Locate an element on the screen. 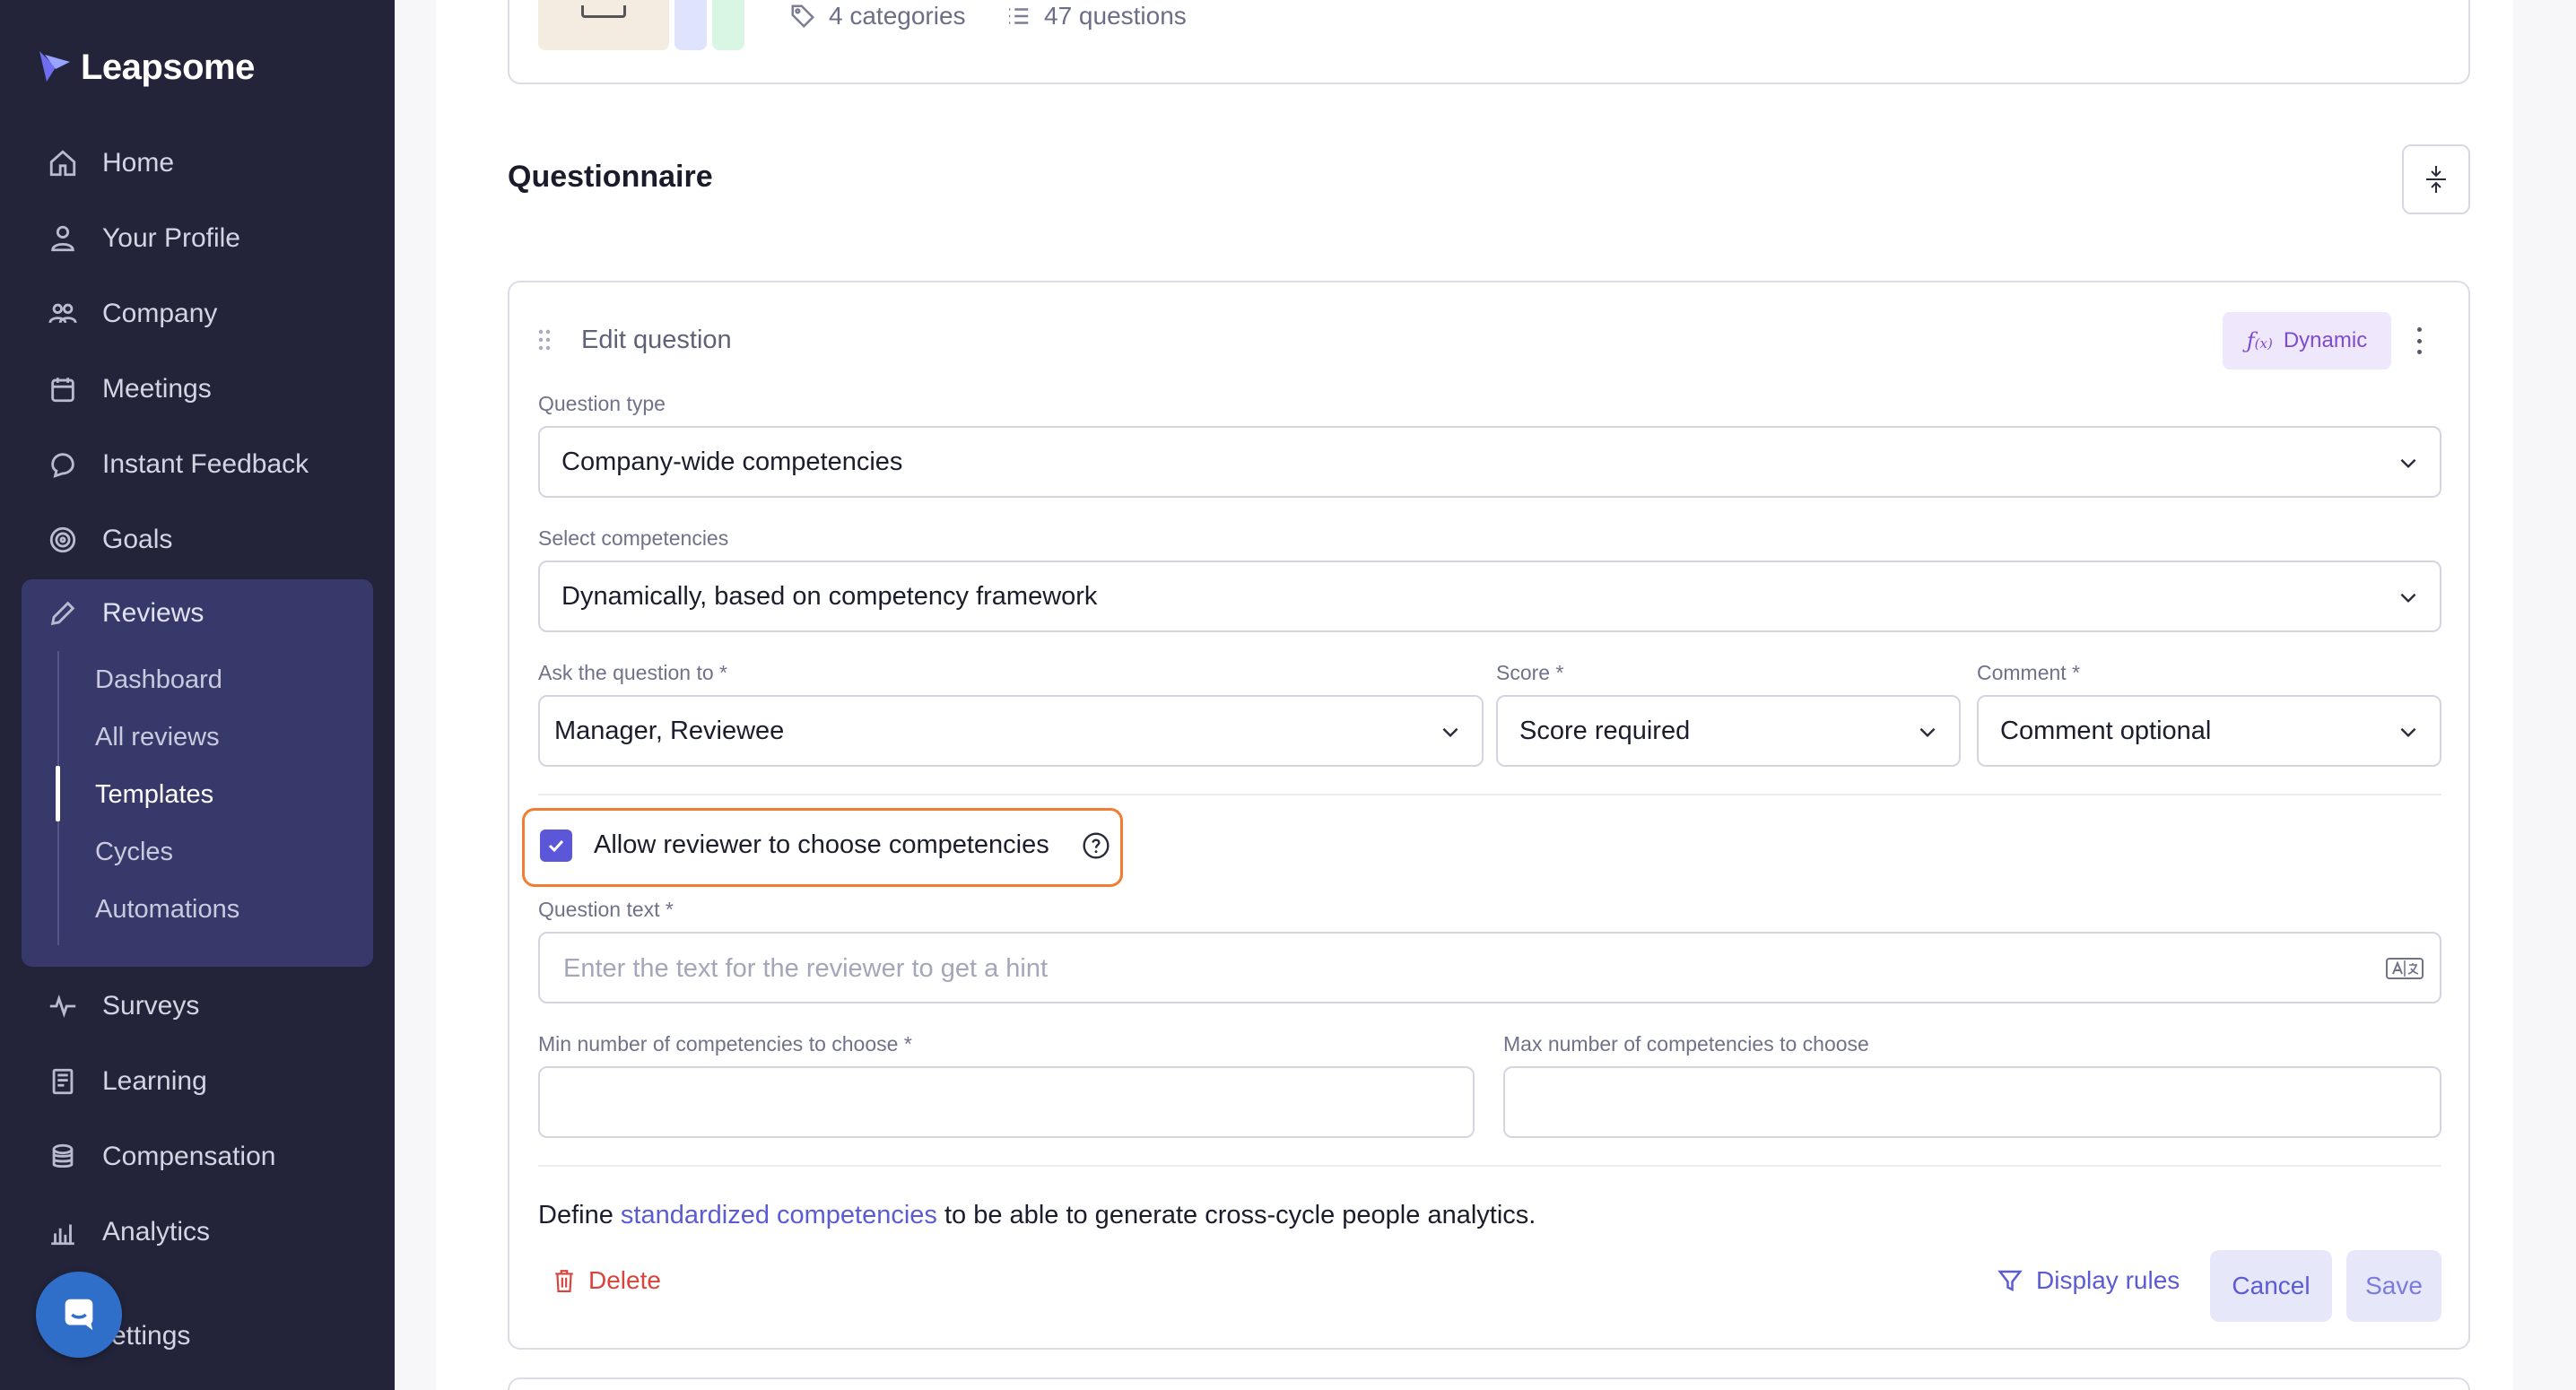 This screenshot has height=1390, width=2576. target-icon is located at coordinates (63, 540).